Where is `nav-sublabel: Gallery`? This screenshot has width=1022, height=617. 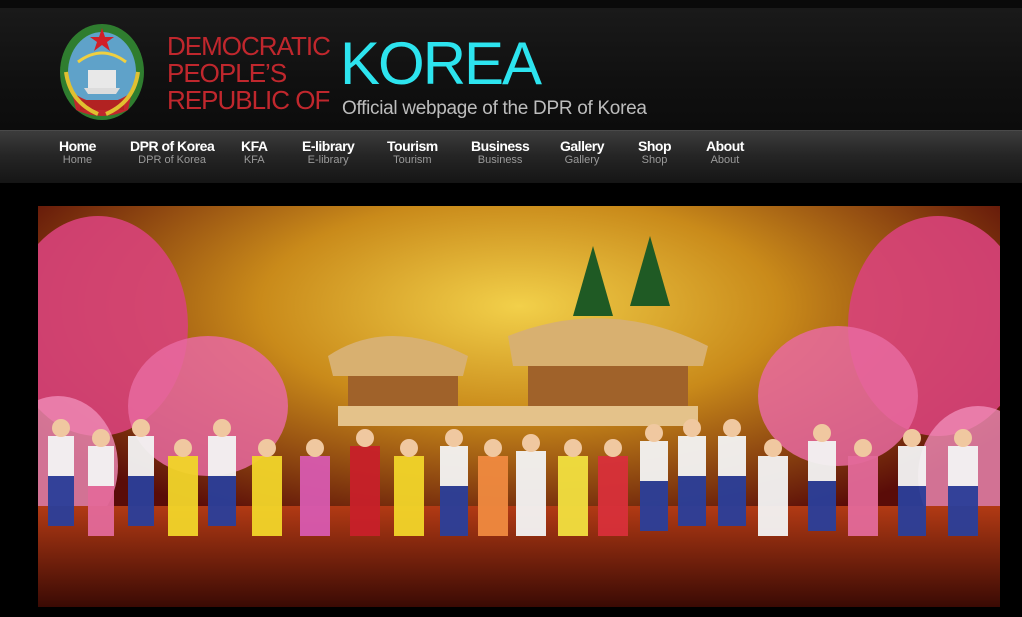 nav-sublabel: Gallery is located at coordinates (582, 160).